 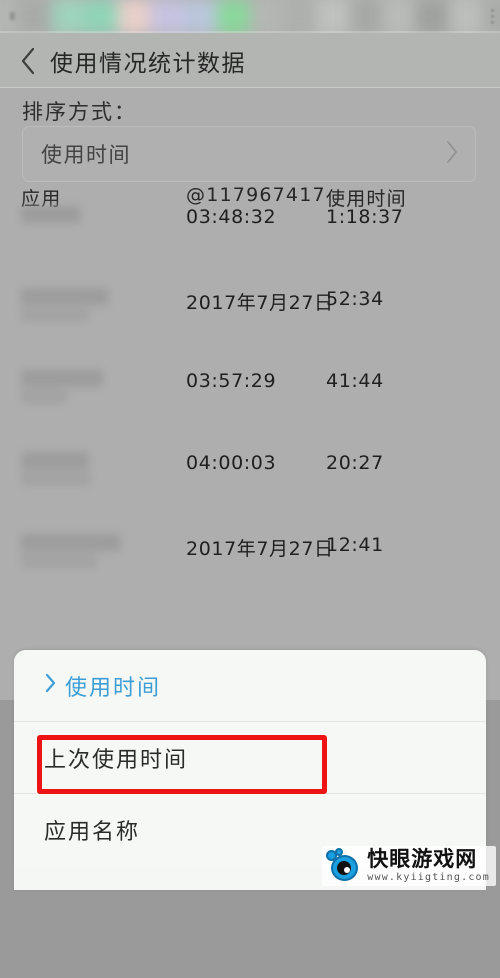 What do you see at coordinates (249, 154) in the screenshot?
I see `sort-selector: 使用时间` at bounding box center [249, 154].